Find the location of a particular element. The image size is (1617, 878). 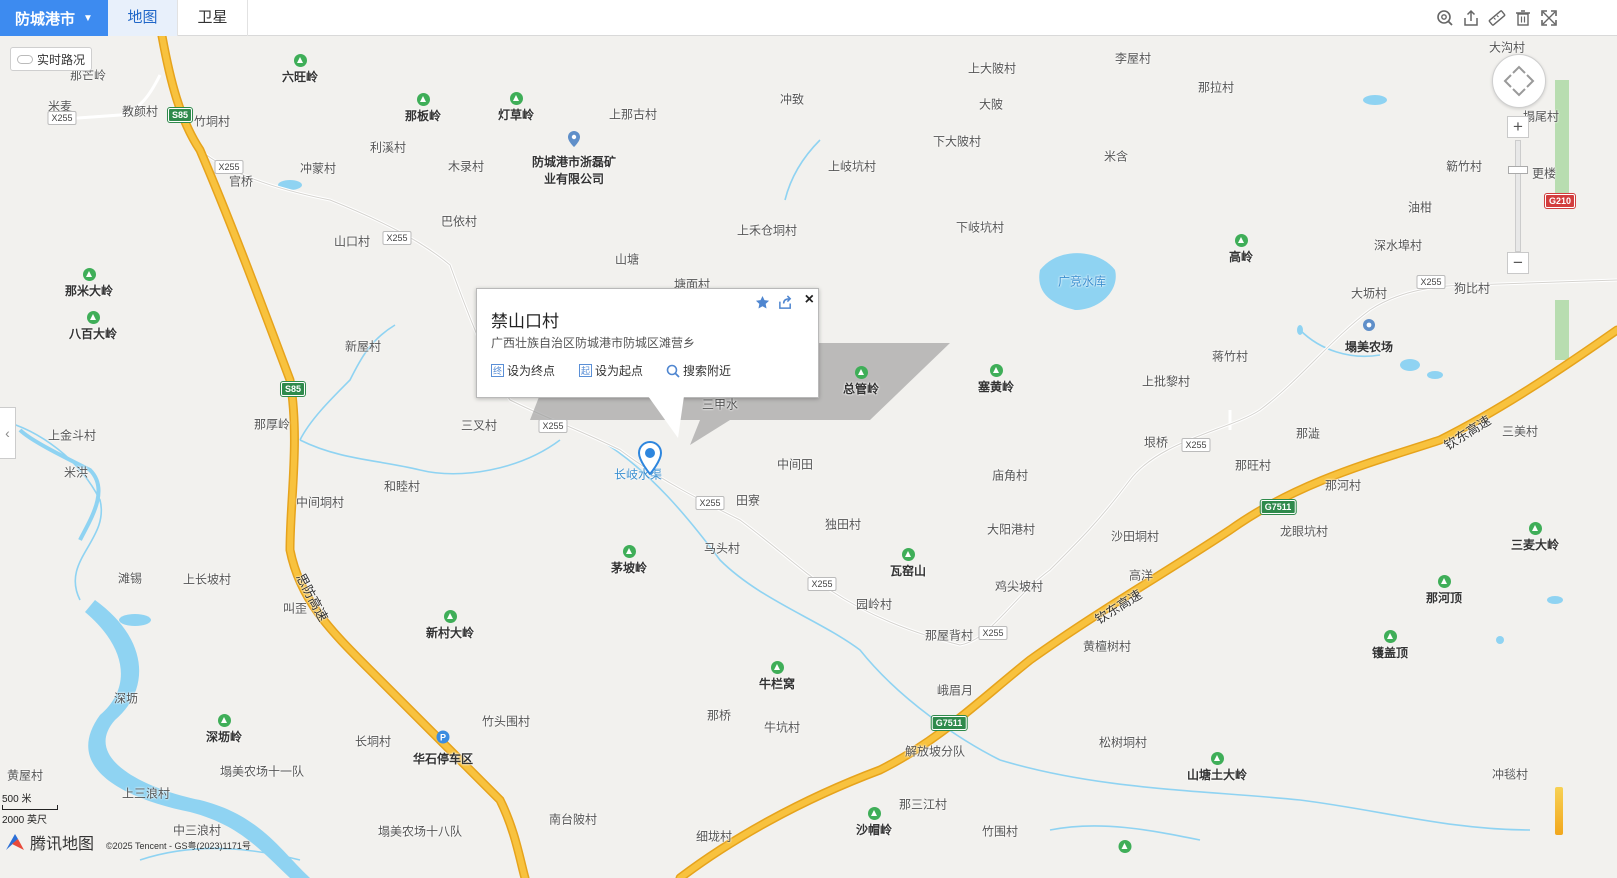

mountain-marker is located at coordinates (1125, 846).